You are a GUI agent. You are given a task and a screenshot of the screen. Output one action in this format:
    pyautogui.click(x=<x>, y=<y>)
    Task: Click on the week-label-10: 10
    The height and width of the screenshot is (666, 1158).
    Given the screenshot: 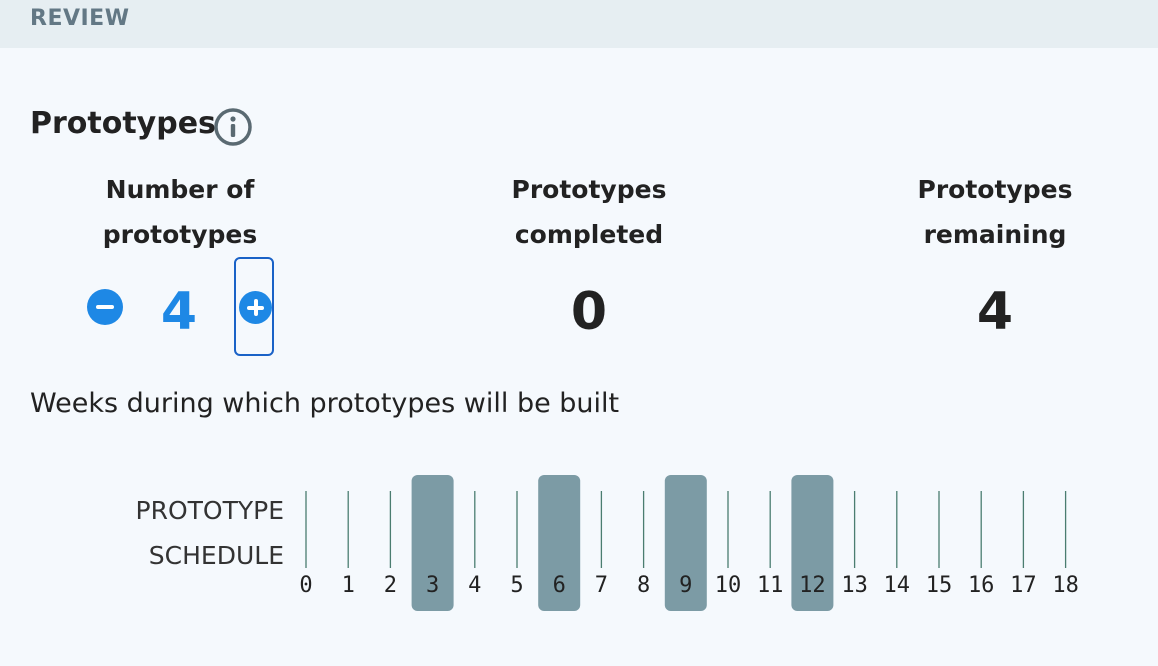 What is the action you would take?
    pyautogui.click(x=728, y=585)
    